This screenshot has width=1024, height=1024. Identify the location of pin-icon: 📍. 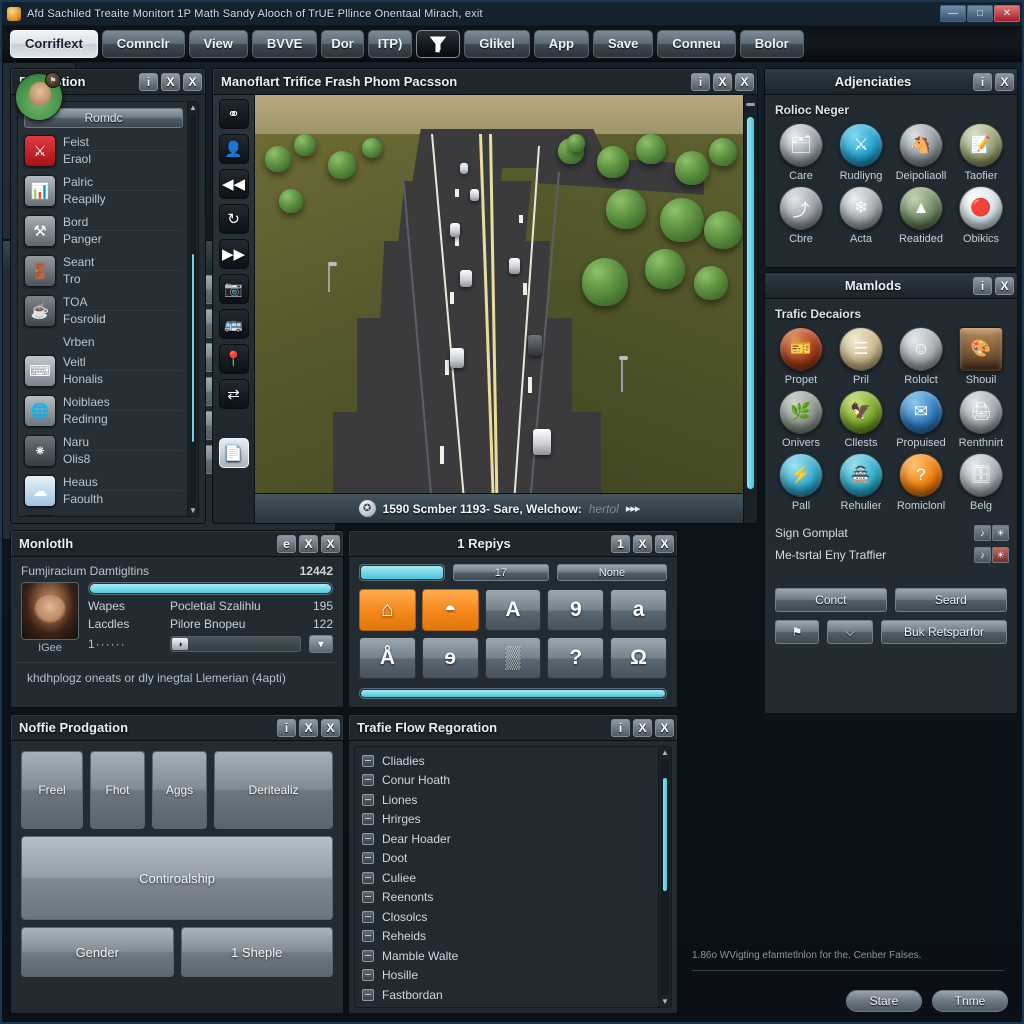
(233, 359).